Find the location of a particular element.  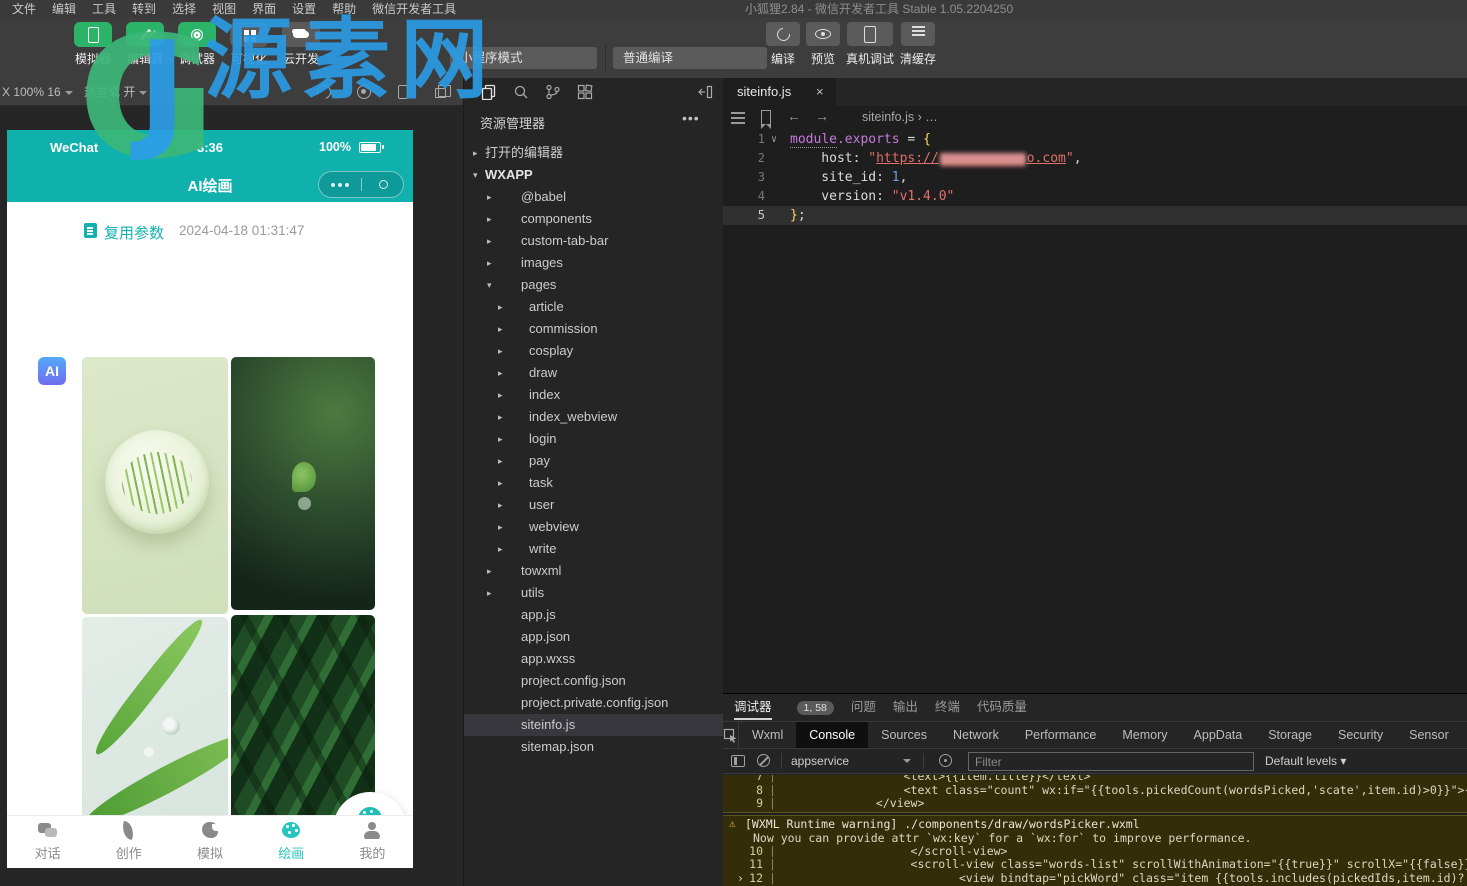

nav-back-icon: ← is located at coordinates (794, 116).